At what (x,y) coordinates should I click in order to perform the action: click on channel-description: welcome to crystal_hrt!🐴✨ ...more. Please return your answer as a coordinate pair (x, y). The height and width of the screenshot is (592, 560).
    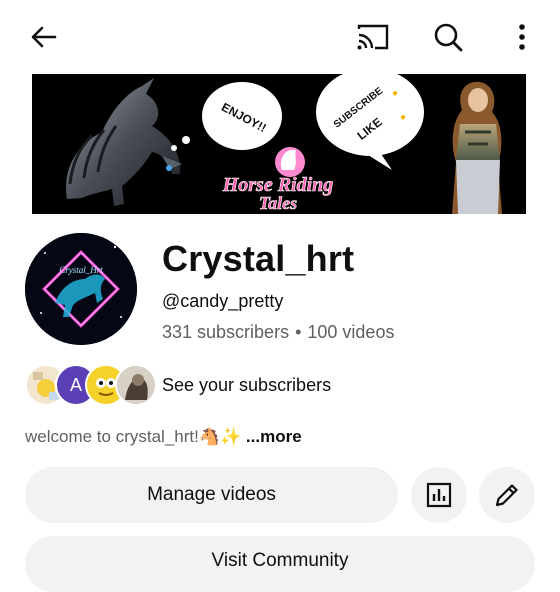
    Looking at the image, I should click on (163, 437).